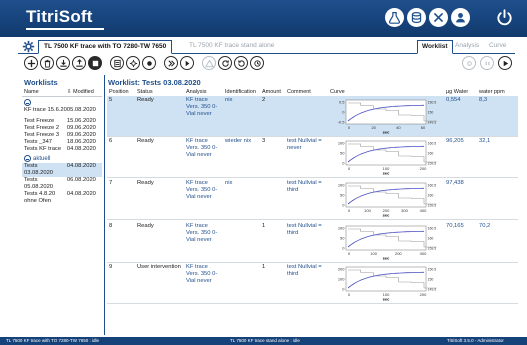 This screenshot has height=345, width=527. I want to click on col-position: Position, so click(119, 92).